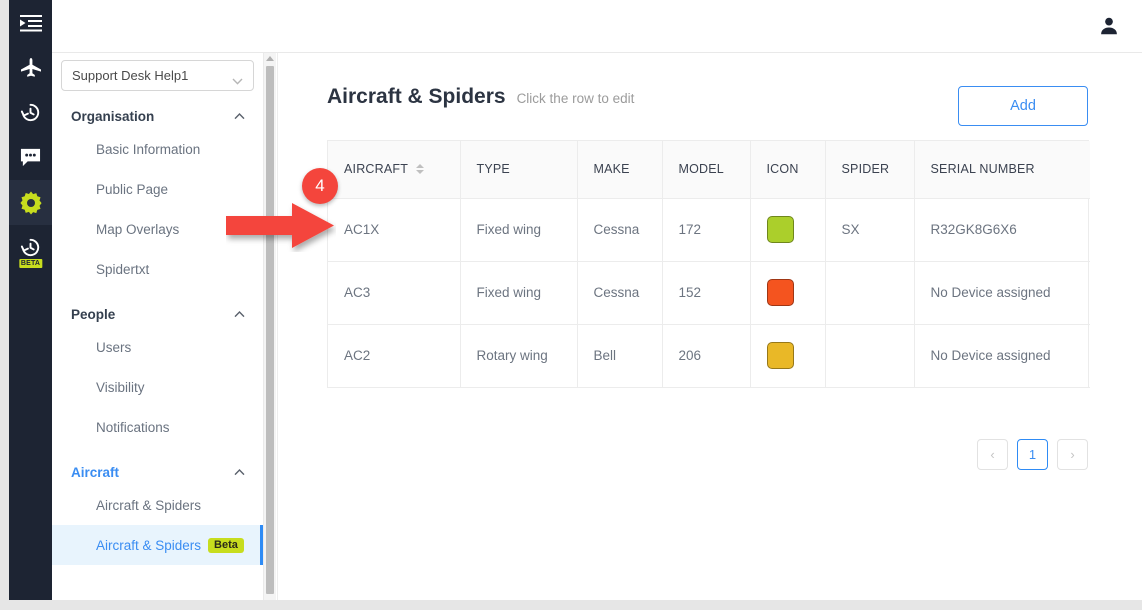 The width and height of the screenshot is (1142, 610). What do you see at coordinates (30, 22) in the screenshot?
I see `menu-toggle-icon` at bounding box center [30, 22].